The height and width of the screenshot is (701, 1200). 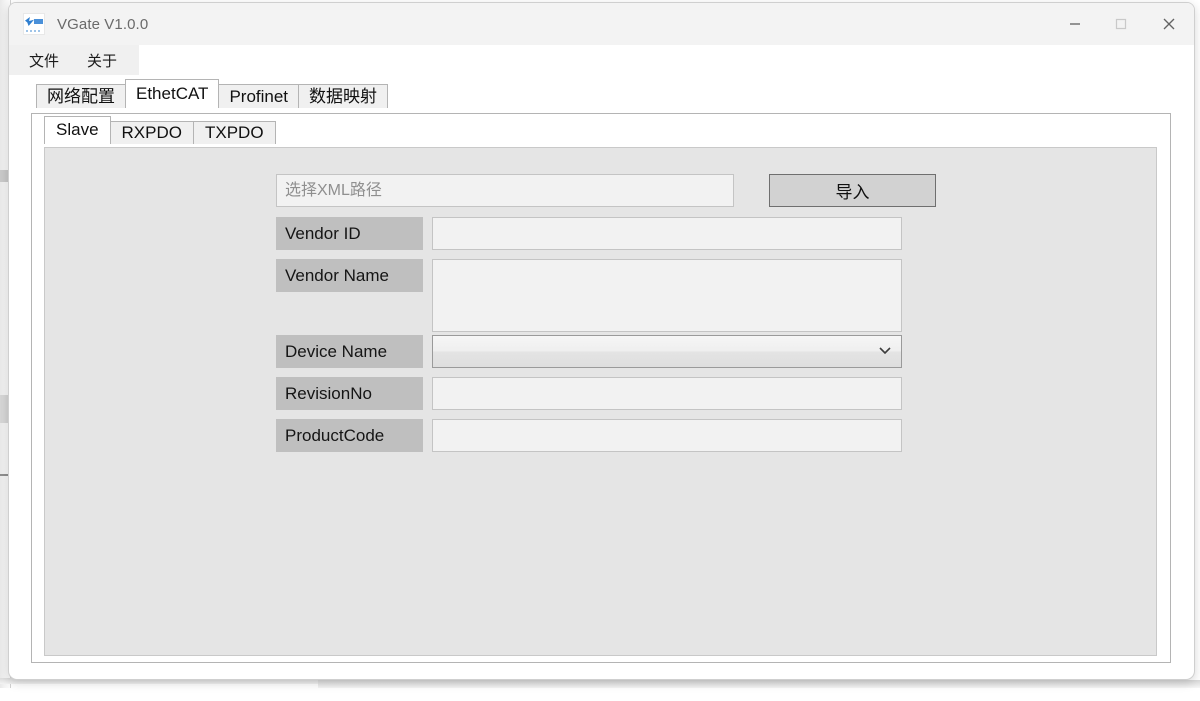 What do you see at coordinates (234, 132) in the screenshot?
I see `tab-txpdo: TXPDO` at bounding box center [234, 132].